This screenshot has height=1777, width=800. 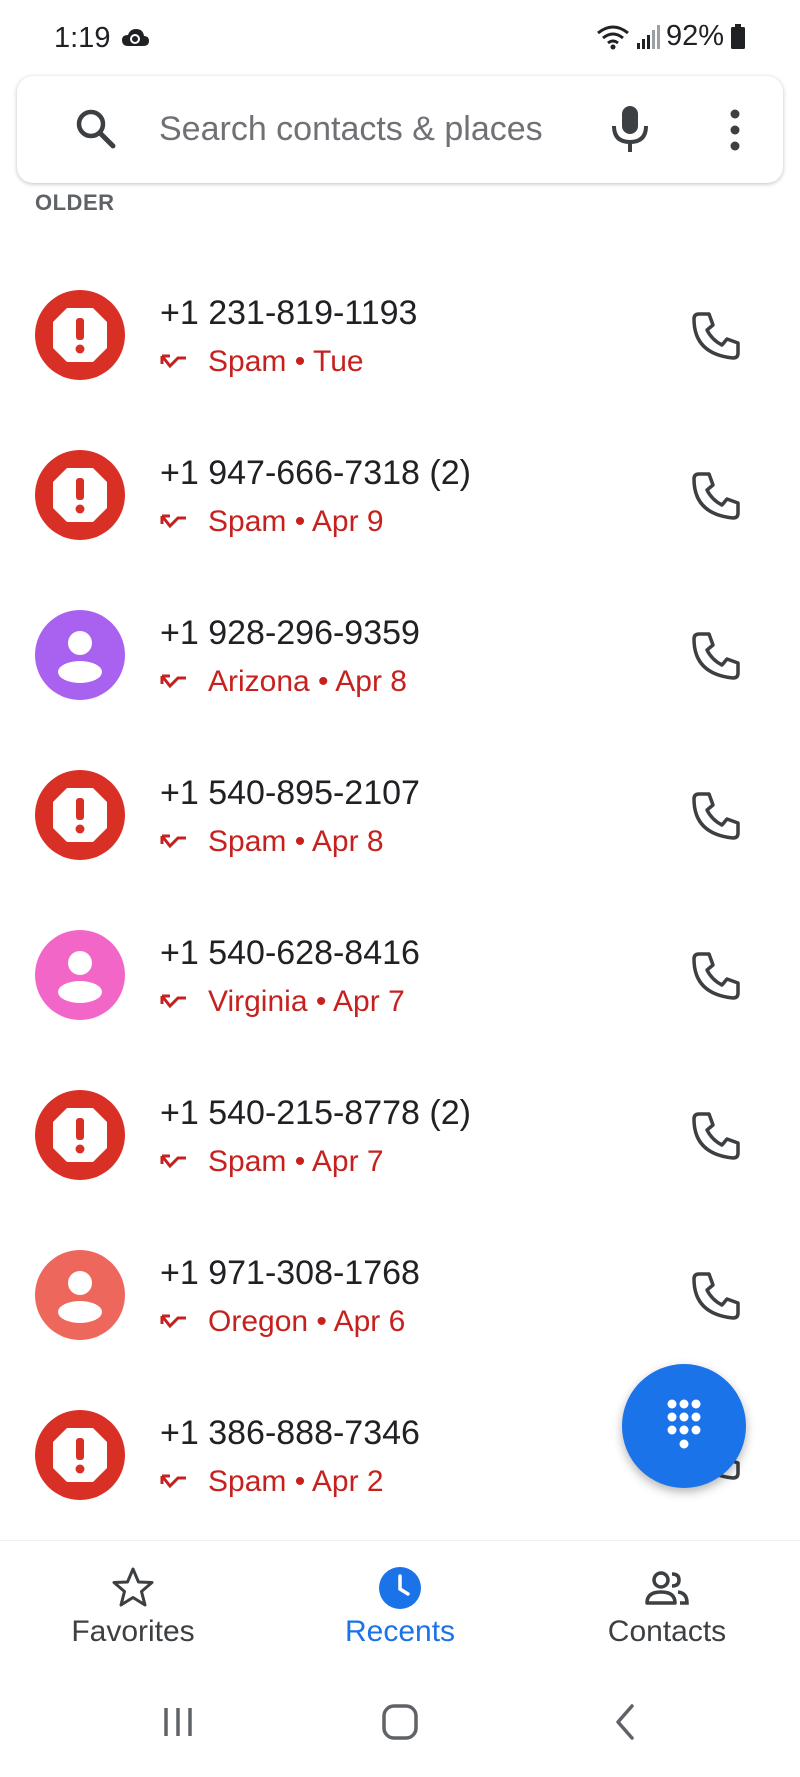 What do you see at coordinates (178, 1722) in the screenshot?
I see `recent-apps-icon` at bounding box center [178, 1722].